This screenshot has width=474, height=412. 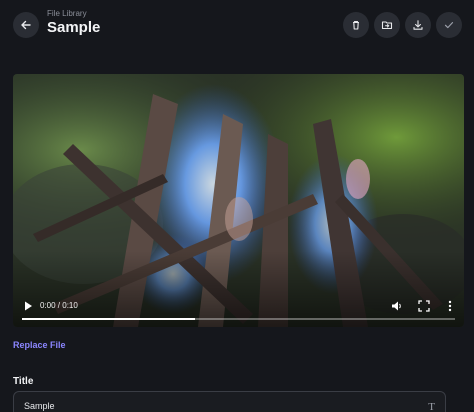 I want to click on check-icon, so click(x=449, y=25).